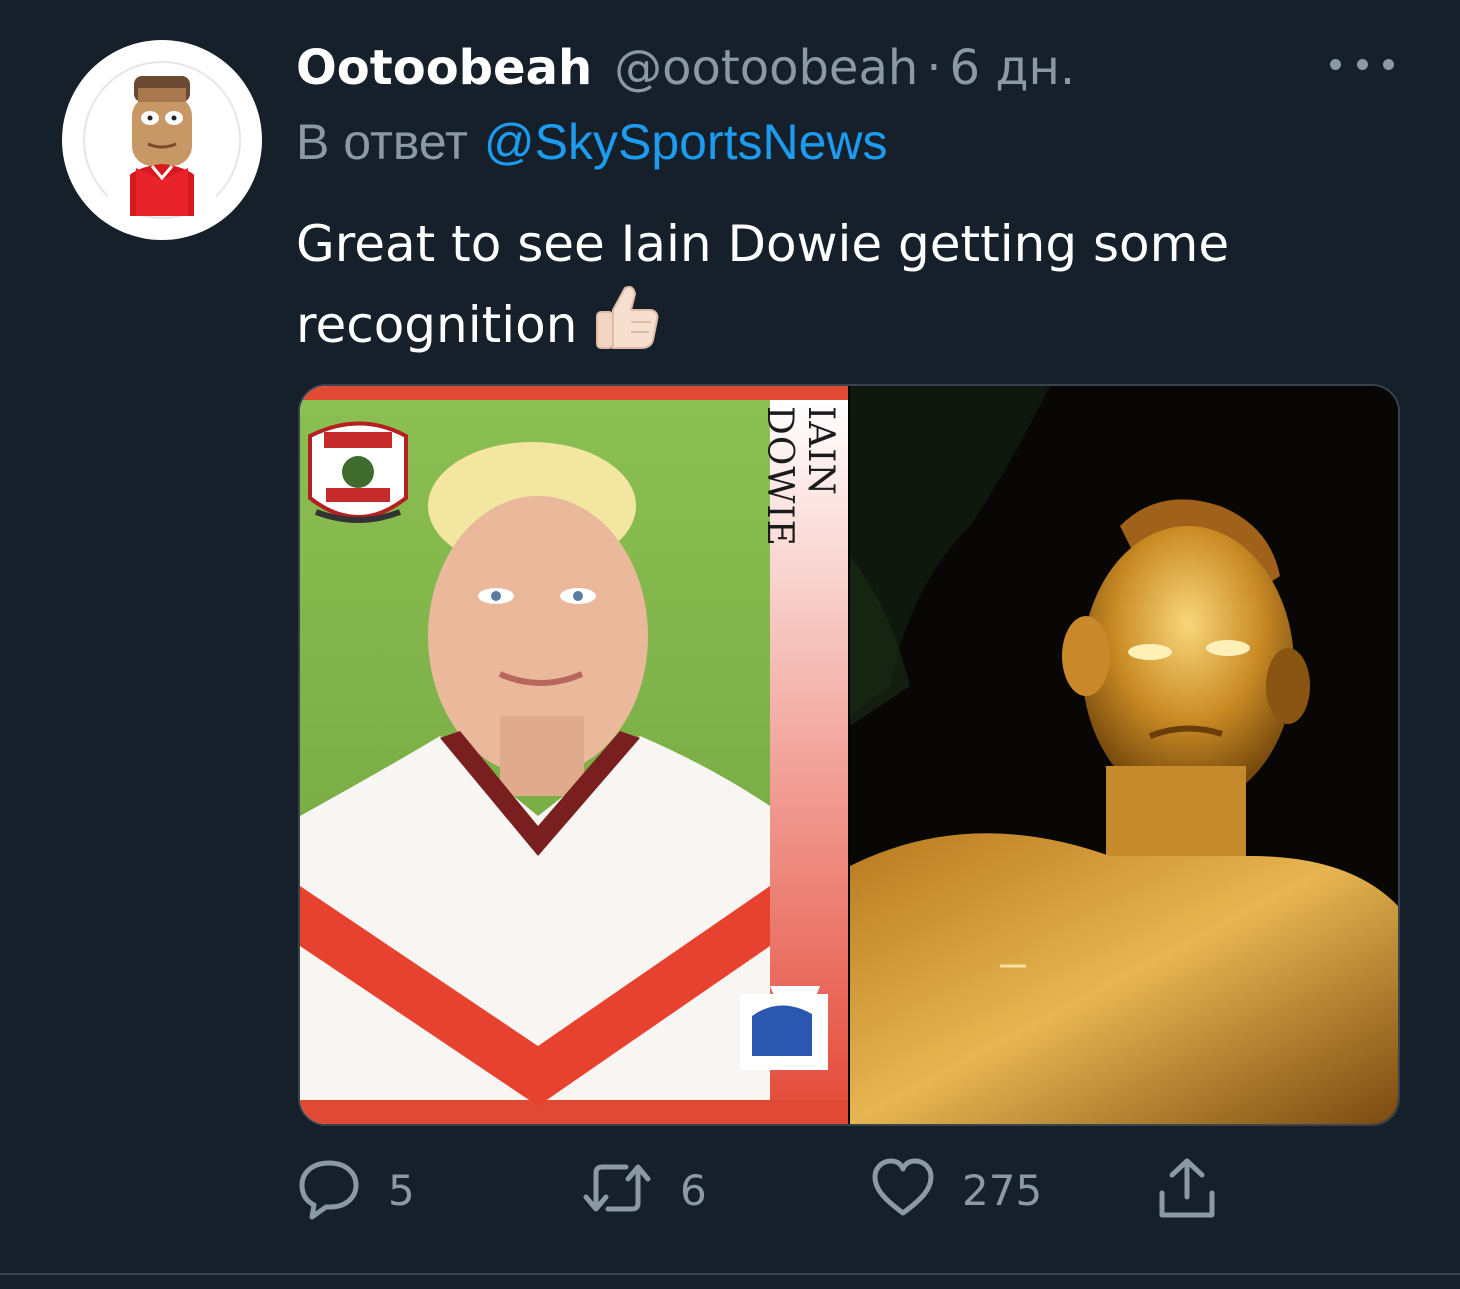  What do you see at coordinates (1362, 64) in the screenshot?
I see `more-icon` at bounding box center [1362, 64].